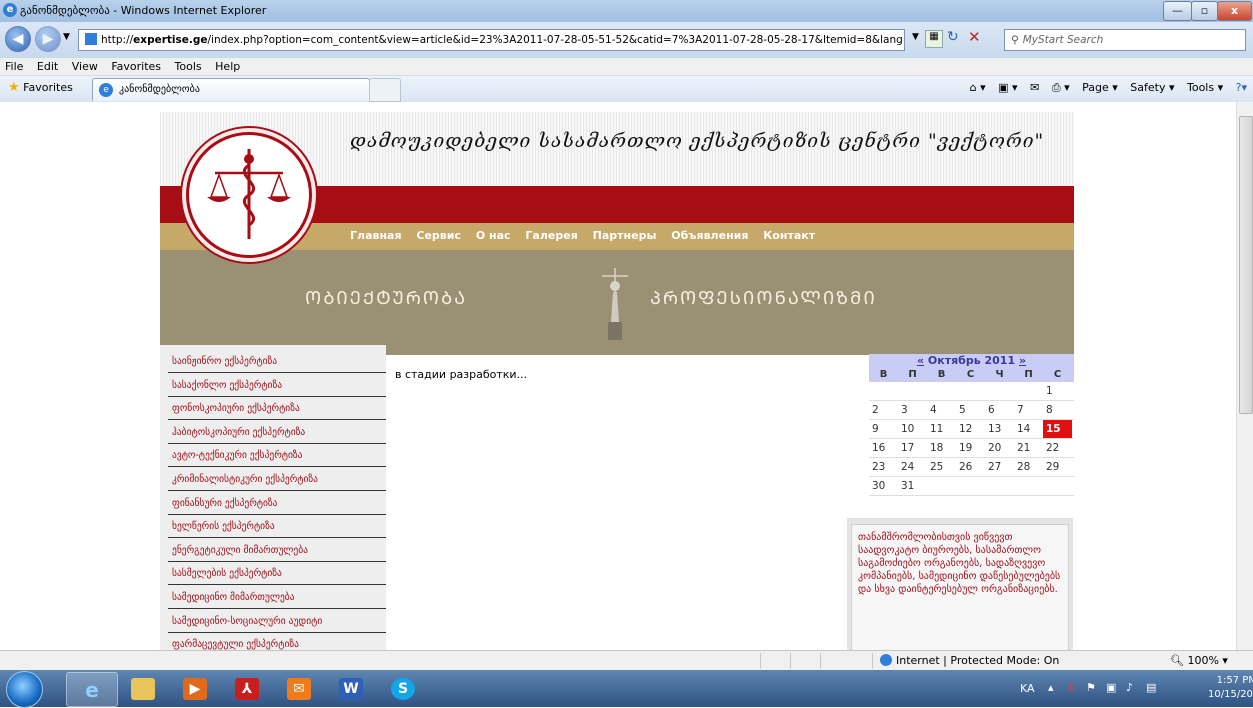 This screenshot has height=708, width=1253. I want to click on print-icon: ⎙ ▾, so click(1061, 87).